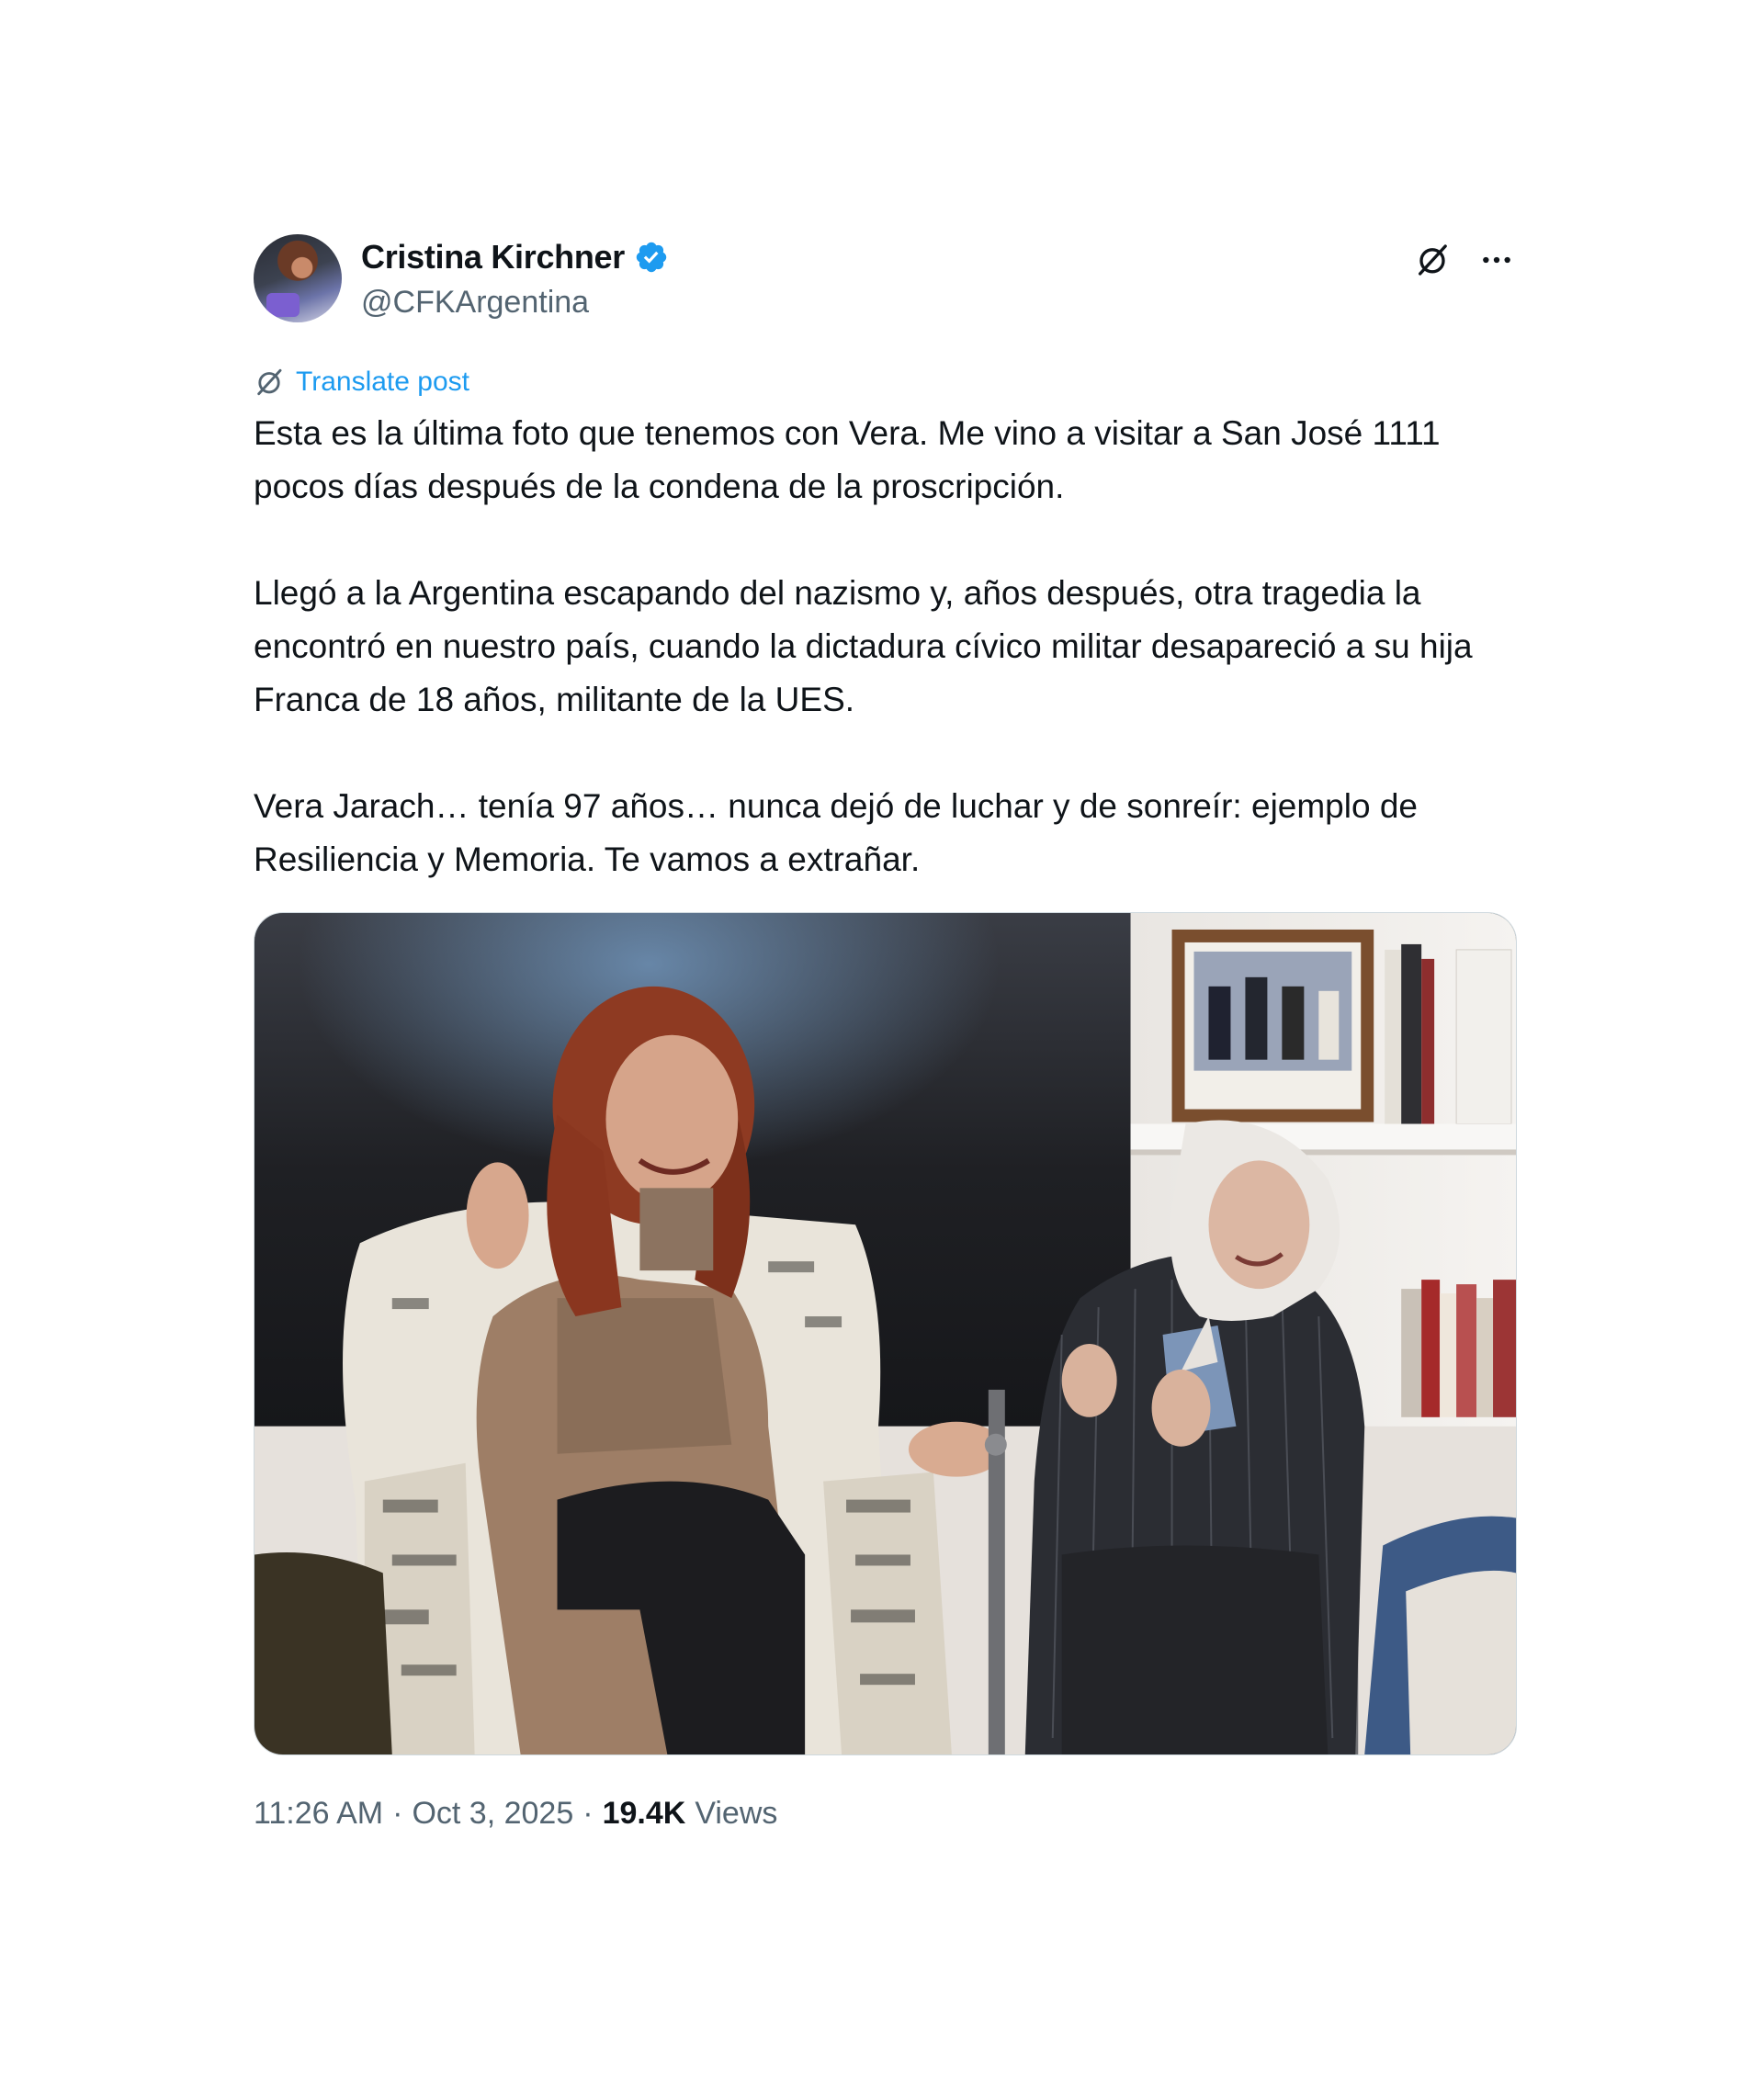  What do you see at coordinates (382, 382) in the screenshot?
I see `translate-post-label: Translate post` at bounding box center [382, 382].